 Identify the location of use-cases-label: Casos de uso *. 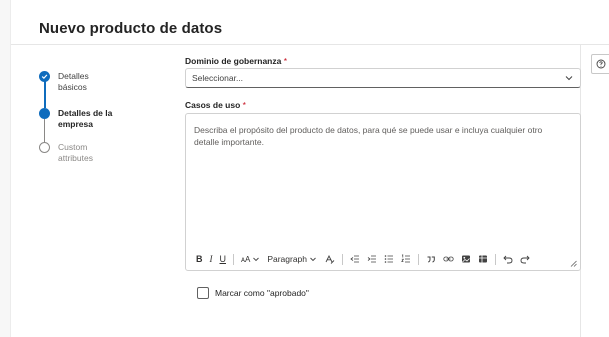
(215, 105).